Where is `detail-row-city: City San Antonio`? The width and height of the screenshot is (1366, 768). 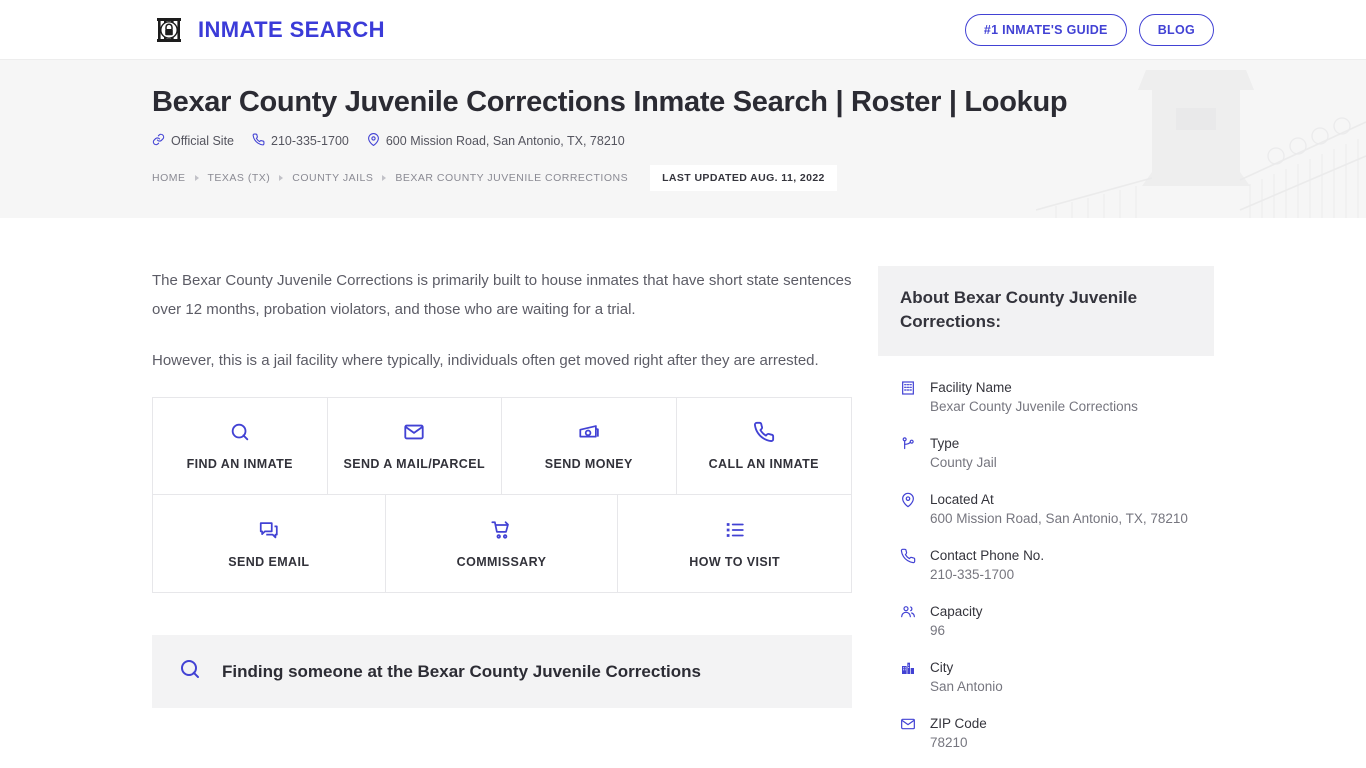
detail-row-city: City San Antonio is located at coordinates (1046, 677).